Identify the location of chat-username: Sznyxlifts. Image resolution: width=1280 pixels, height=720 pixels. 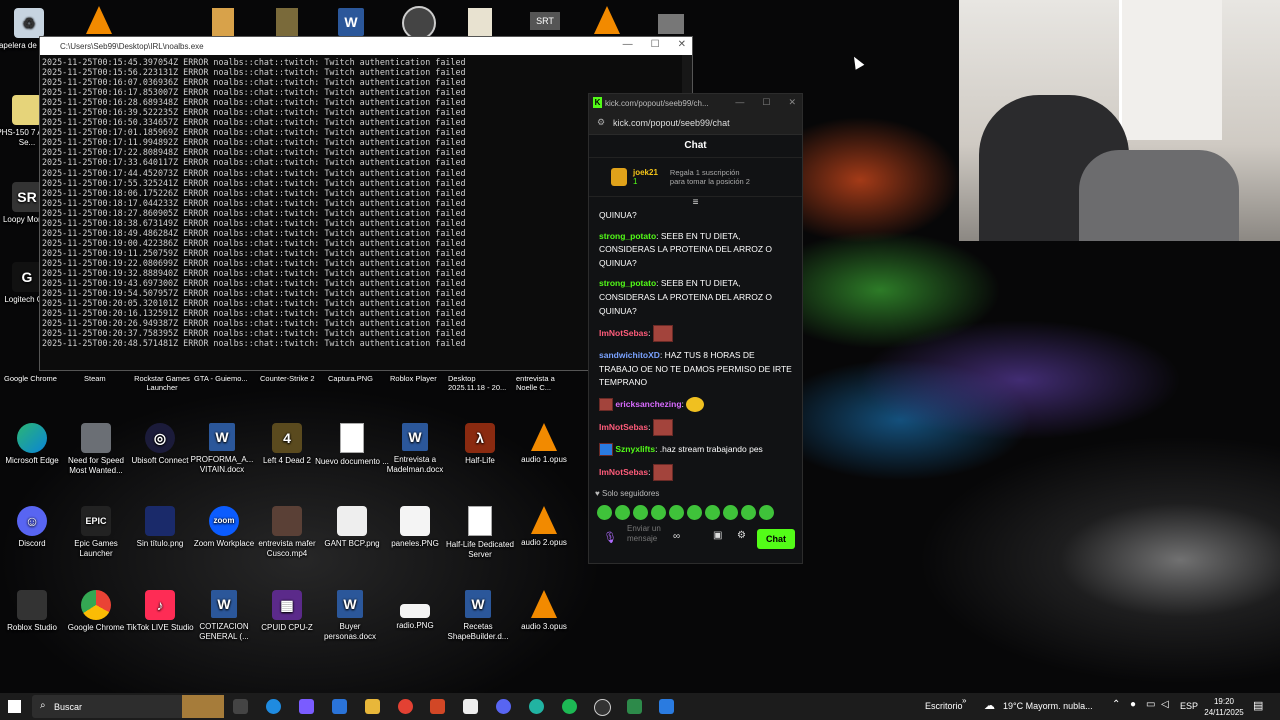
(635, 449).